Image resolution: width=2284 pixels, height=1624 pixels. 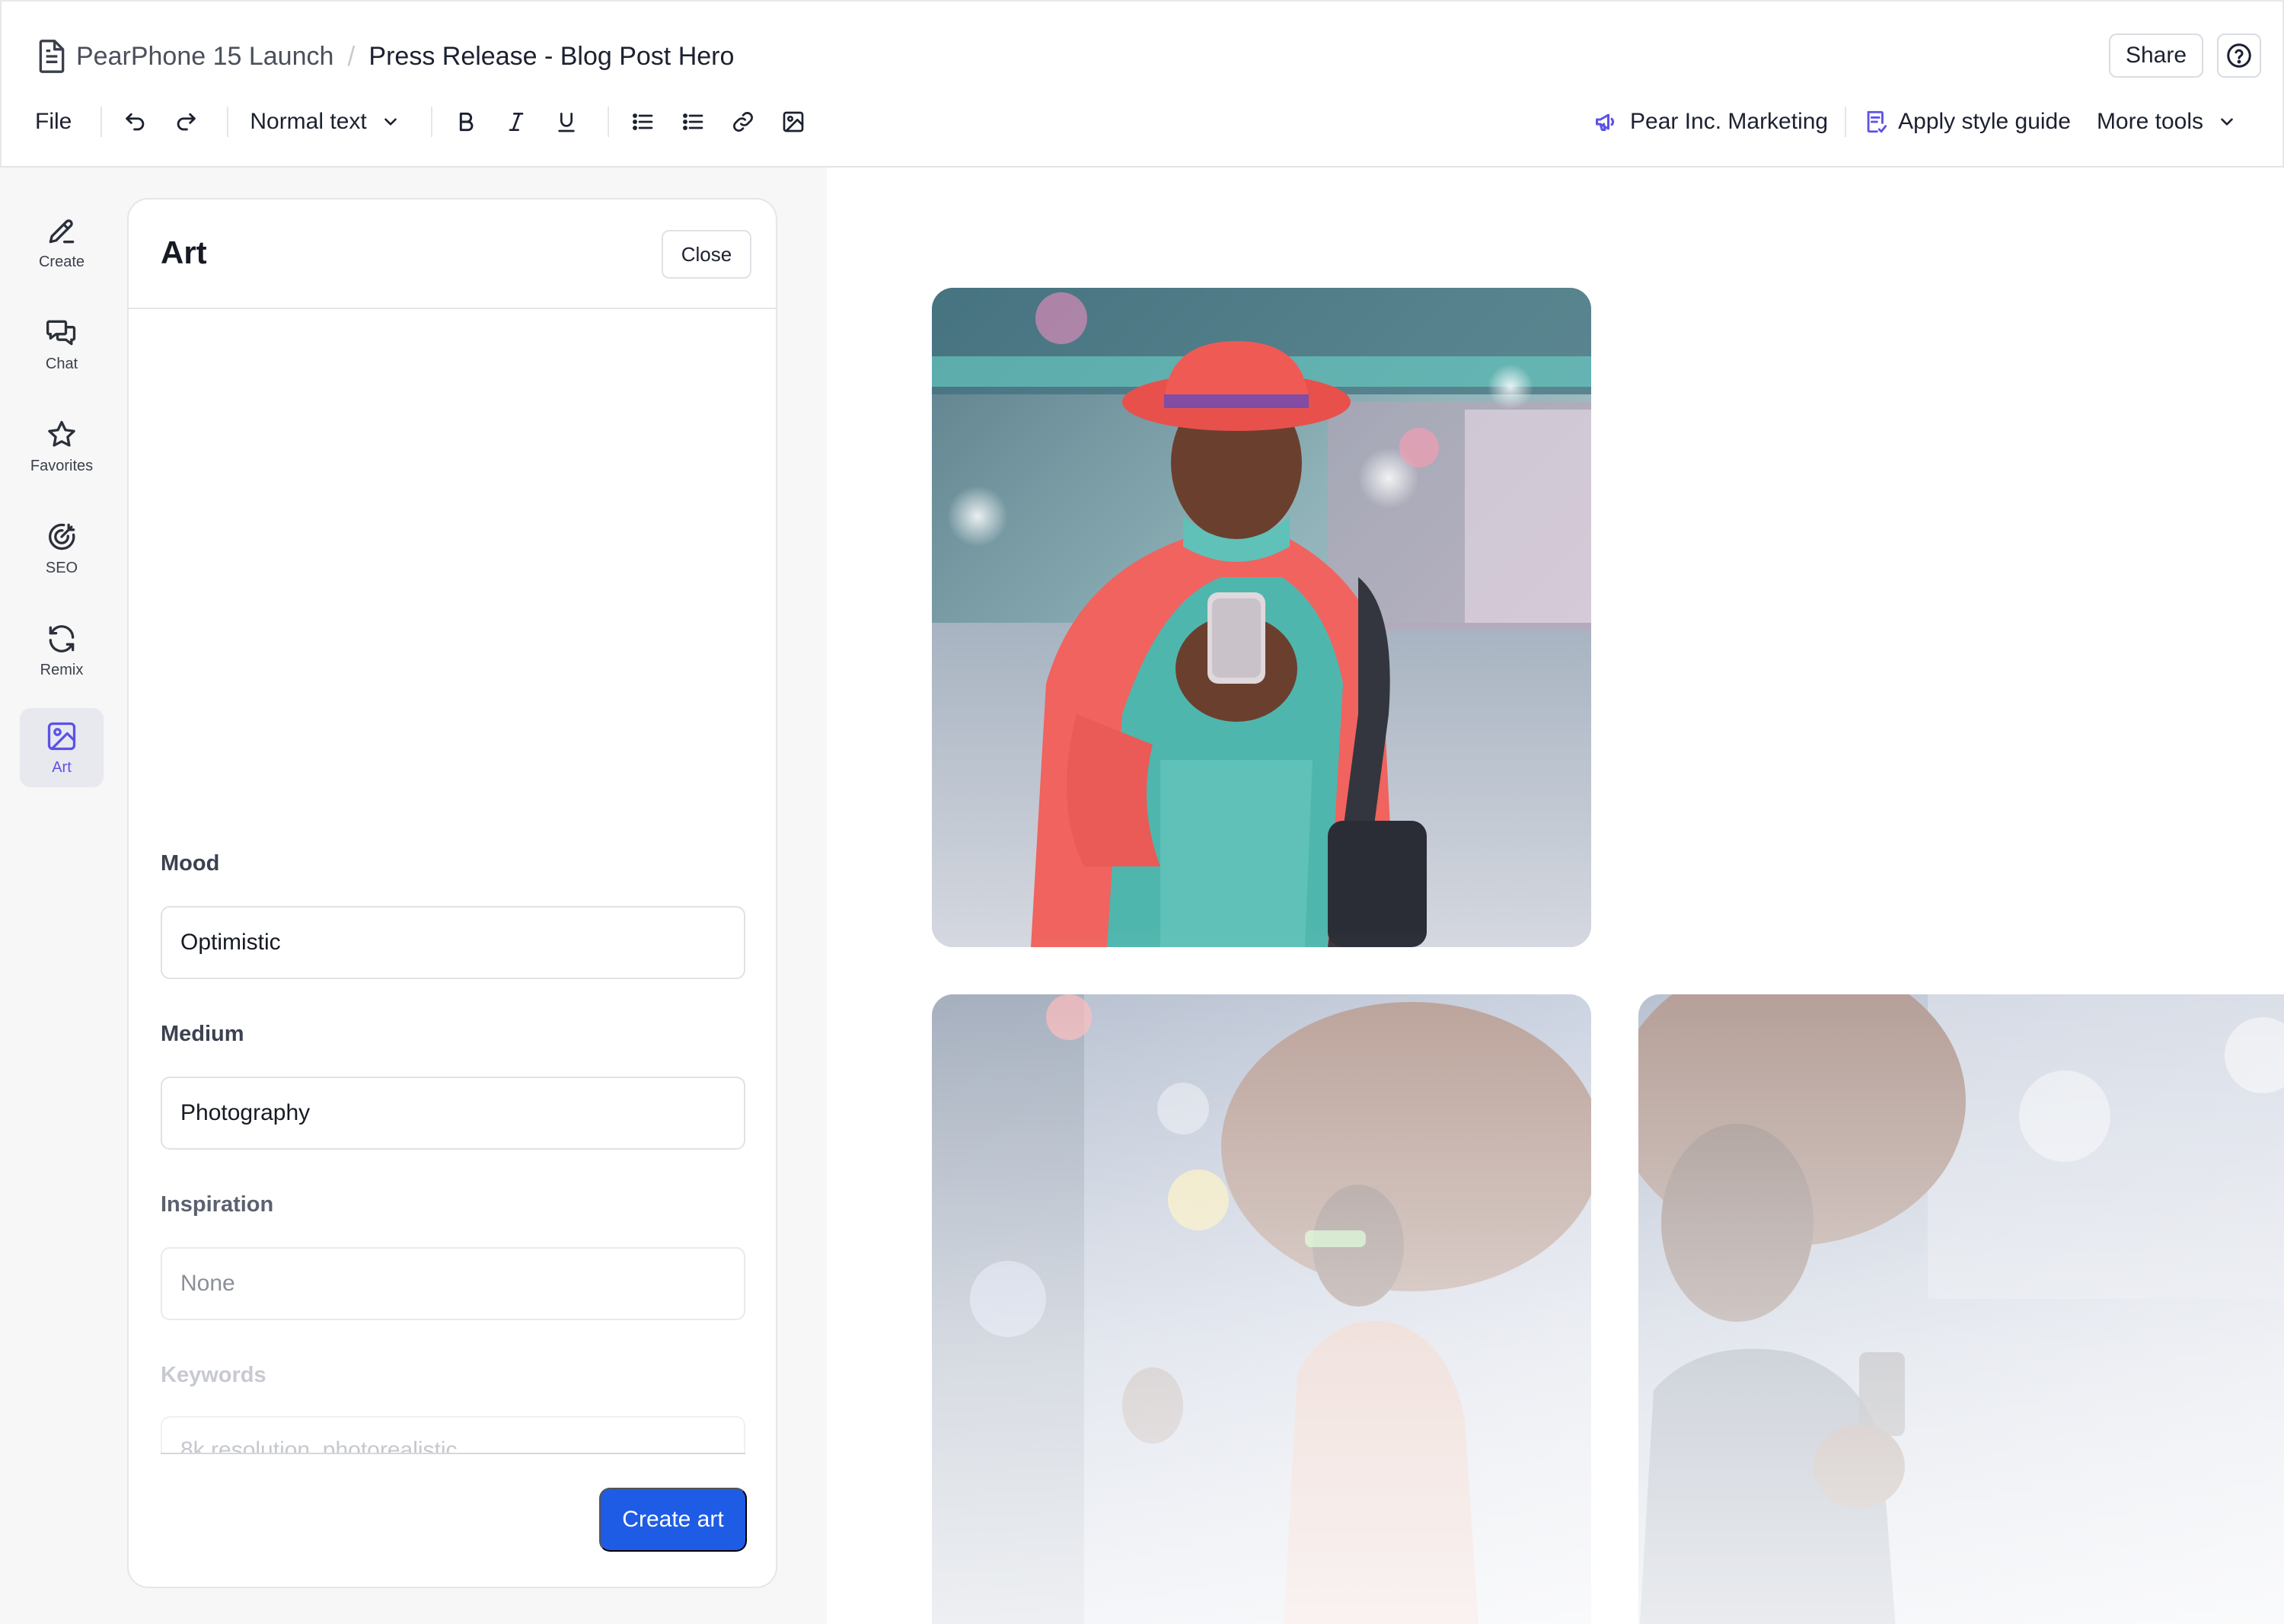 I want to click on brand-voice-selector: Pear Inc. Marketing, so click(x=1710, y=122).